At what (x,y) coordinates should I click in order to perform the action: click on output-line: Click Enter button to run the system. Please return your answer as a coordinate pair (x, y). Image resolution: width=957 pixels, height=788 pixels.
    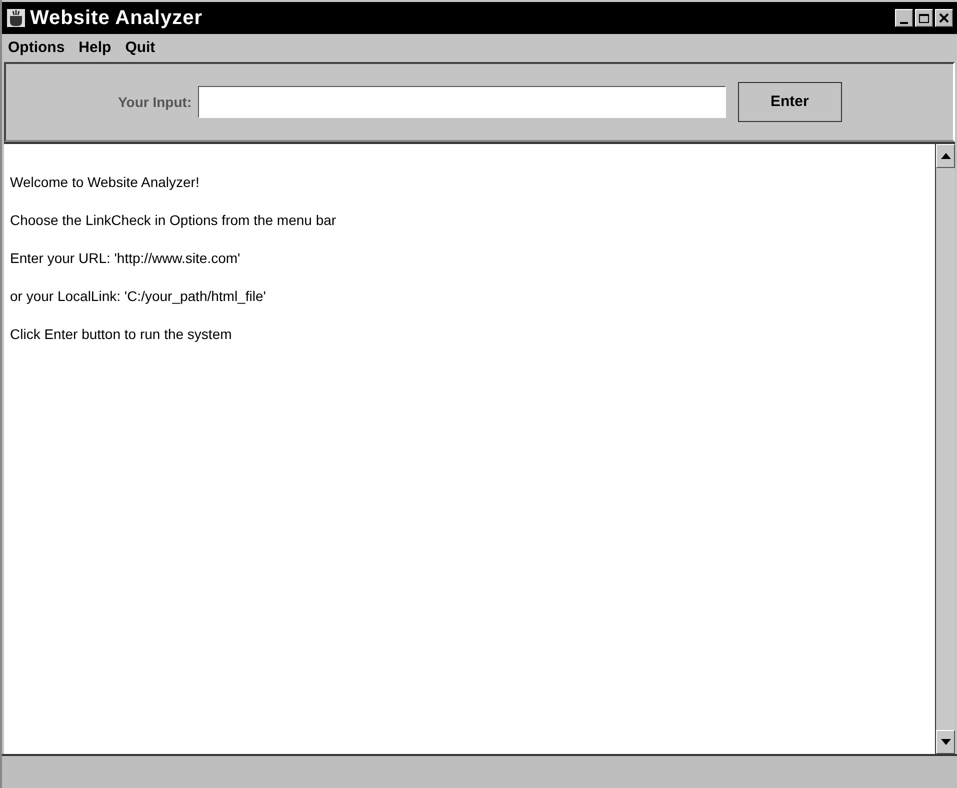
    Looking at the image, I should click on (121, 334).